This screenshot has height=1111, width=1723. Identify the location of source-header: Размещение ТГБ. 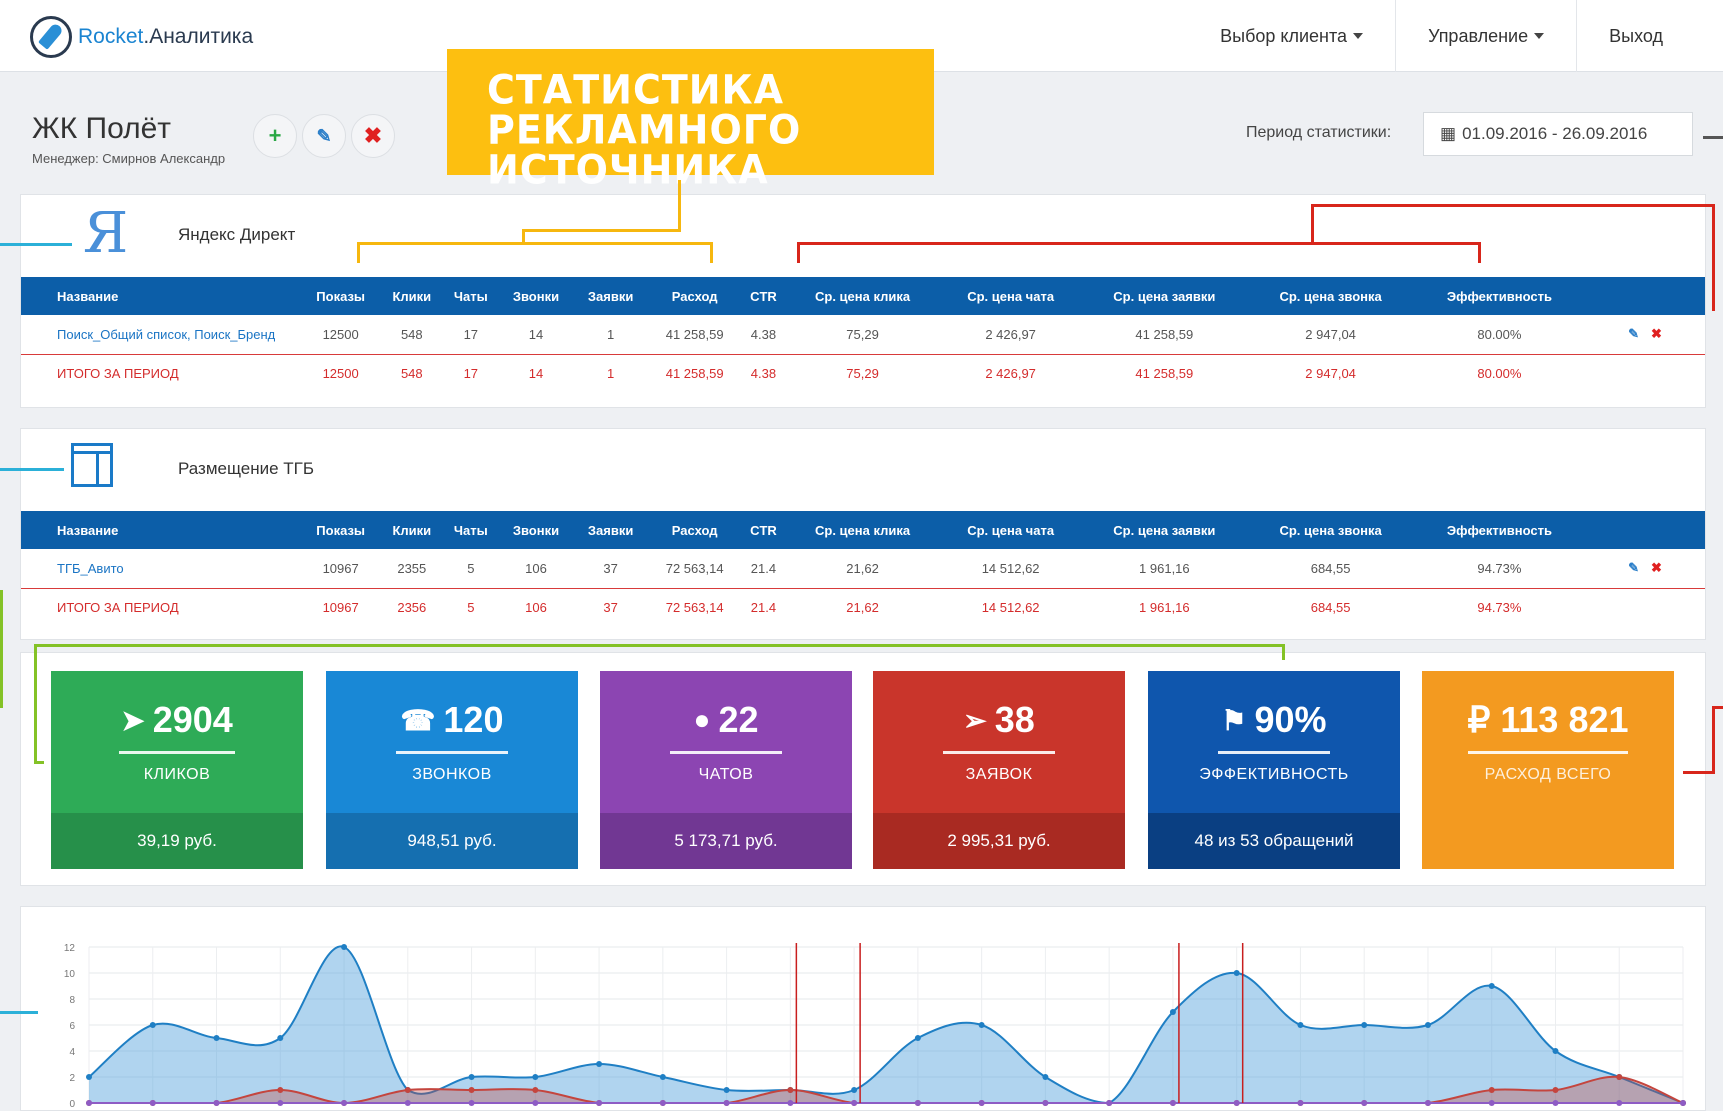
(863, 469).